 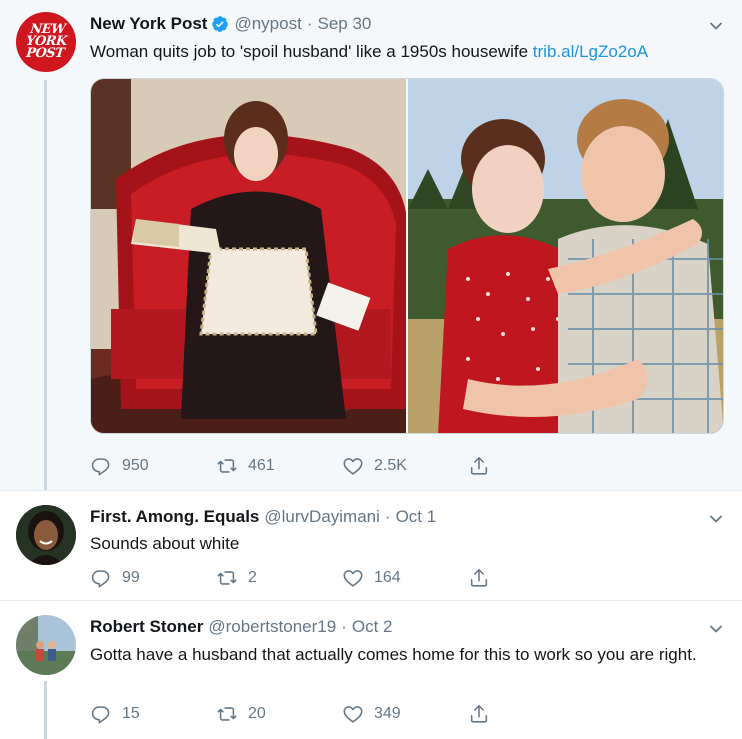 What do you see at coordinates (267, 24) in the screenshot?
I see `author-handle: @nypost` at bounding box center [267, 24].